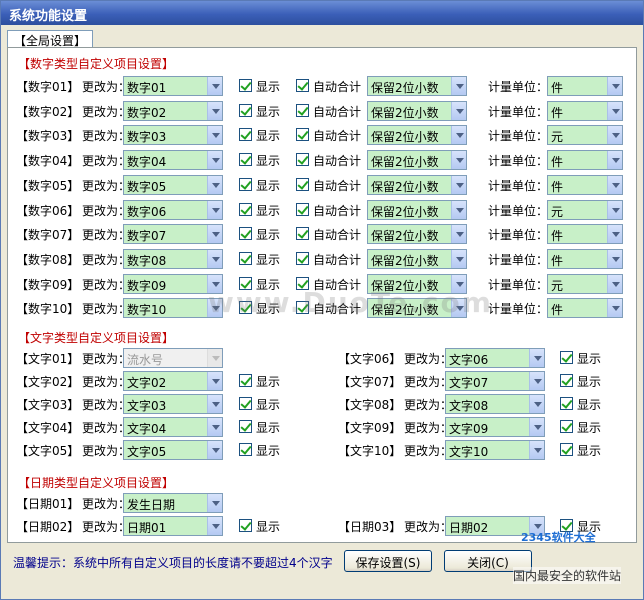  I want to click on name-combo: 文字06, so click(495, 358).